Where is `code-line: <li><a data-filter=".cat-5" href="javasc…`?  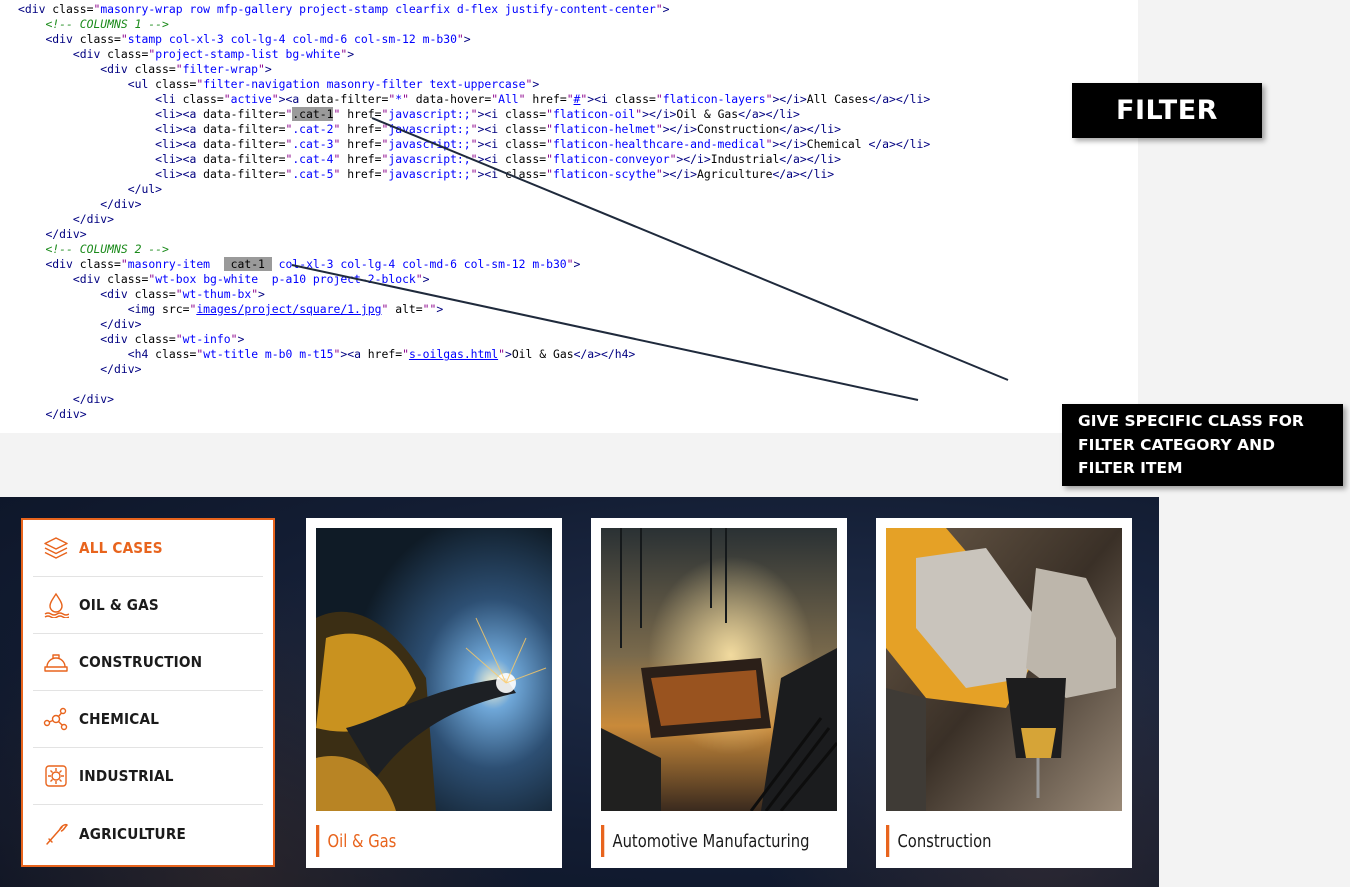
code-line: <li><a data-filter=".cat-5" href="javasc… is located at coordinates (474, 174).